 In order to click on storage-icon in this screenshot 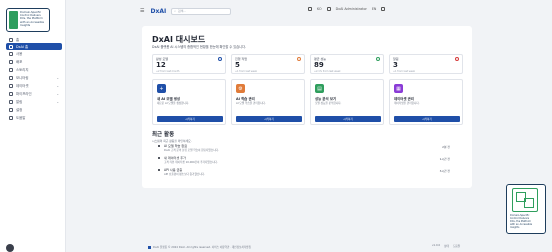, I will do `click(11, 69)`.